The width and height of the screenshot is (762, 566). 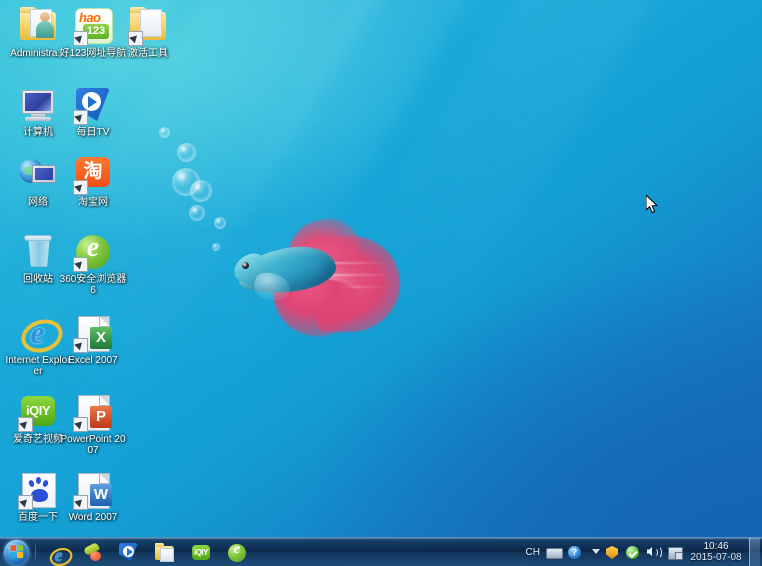 I want to click on taskbar-item-meiri-tv, so click(x=129, y=552).